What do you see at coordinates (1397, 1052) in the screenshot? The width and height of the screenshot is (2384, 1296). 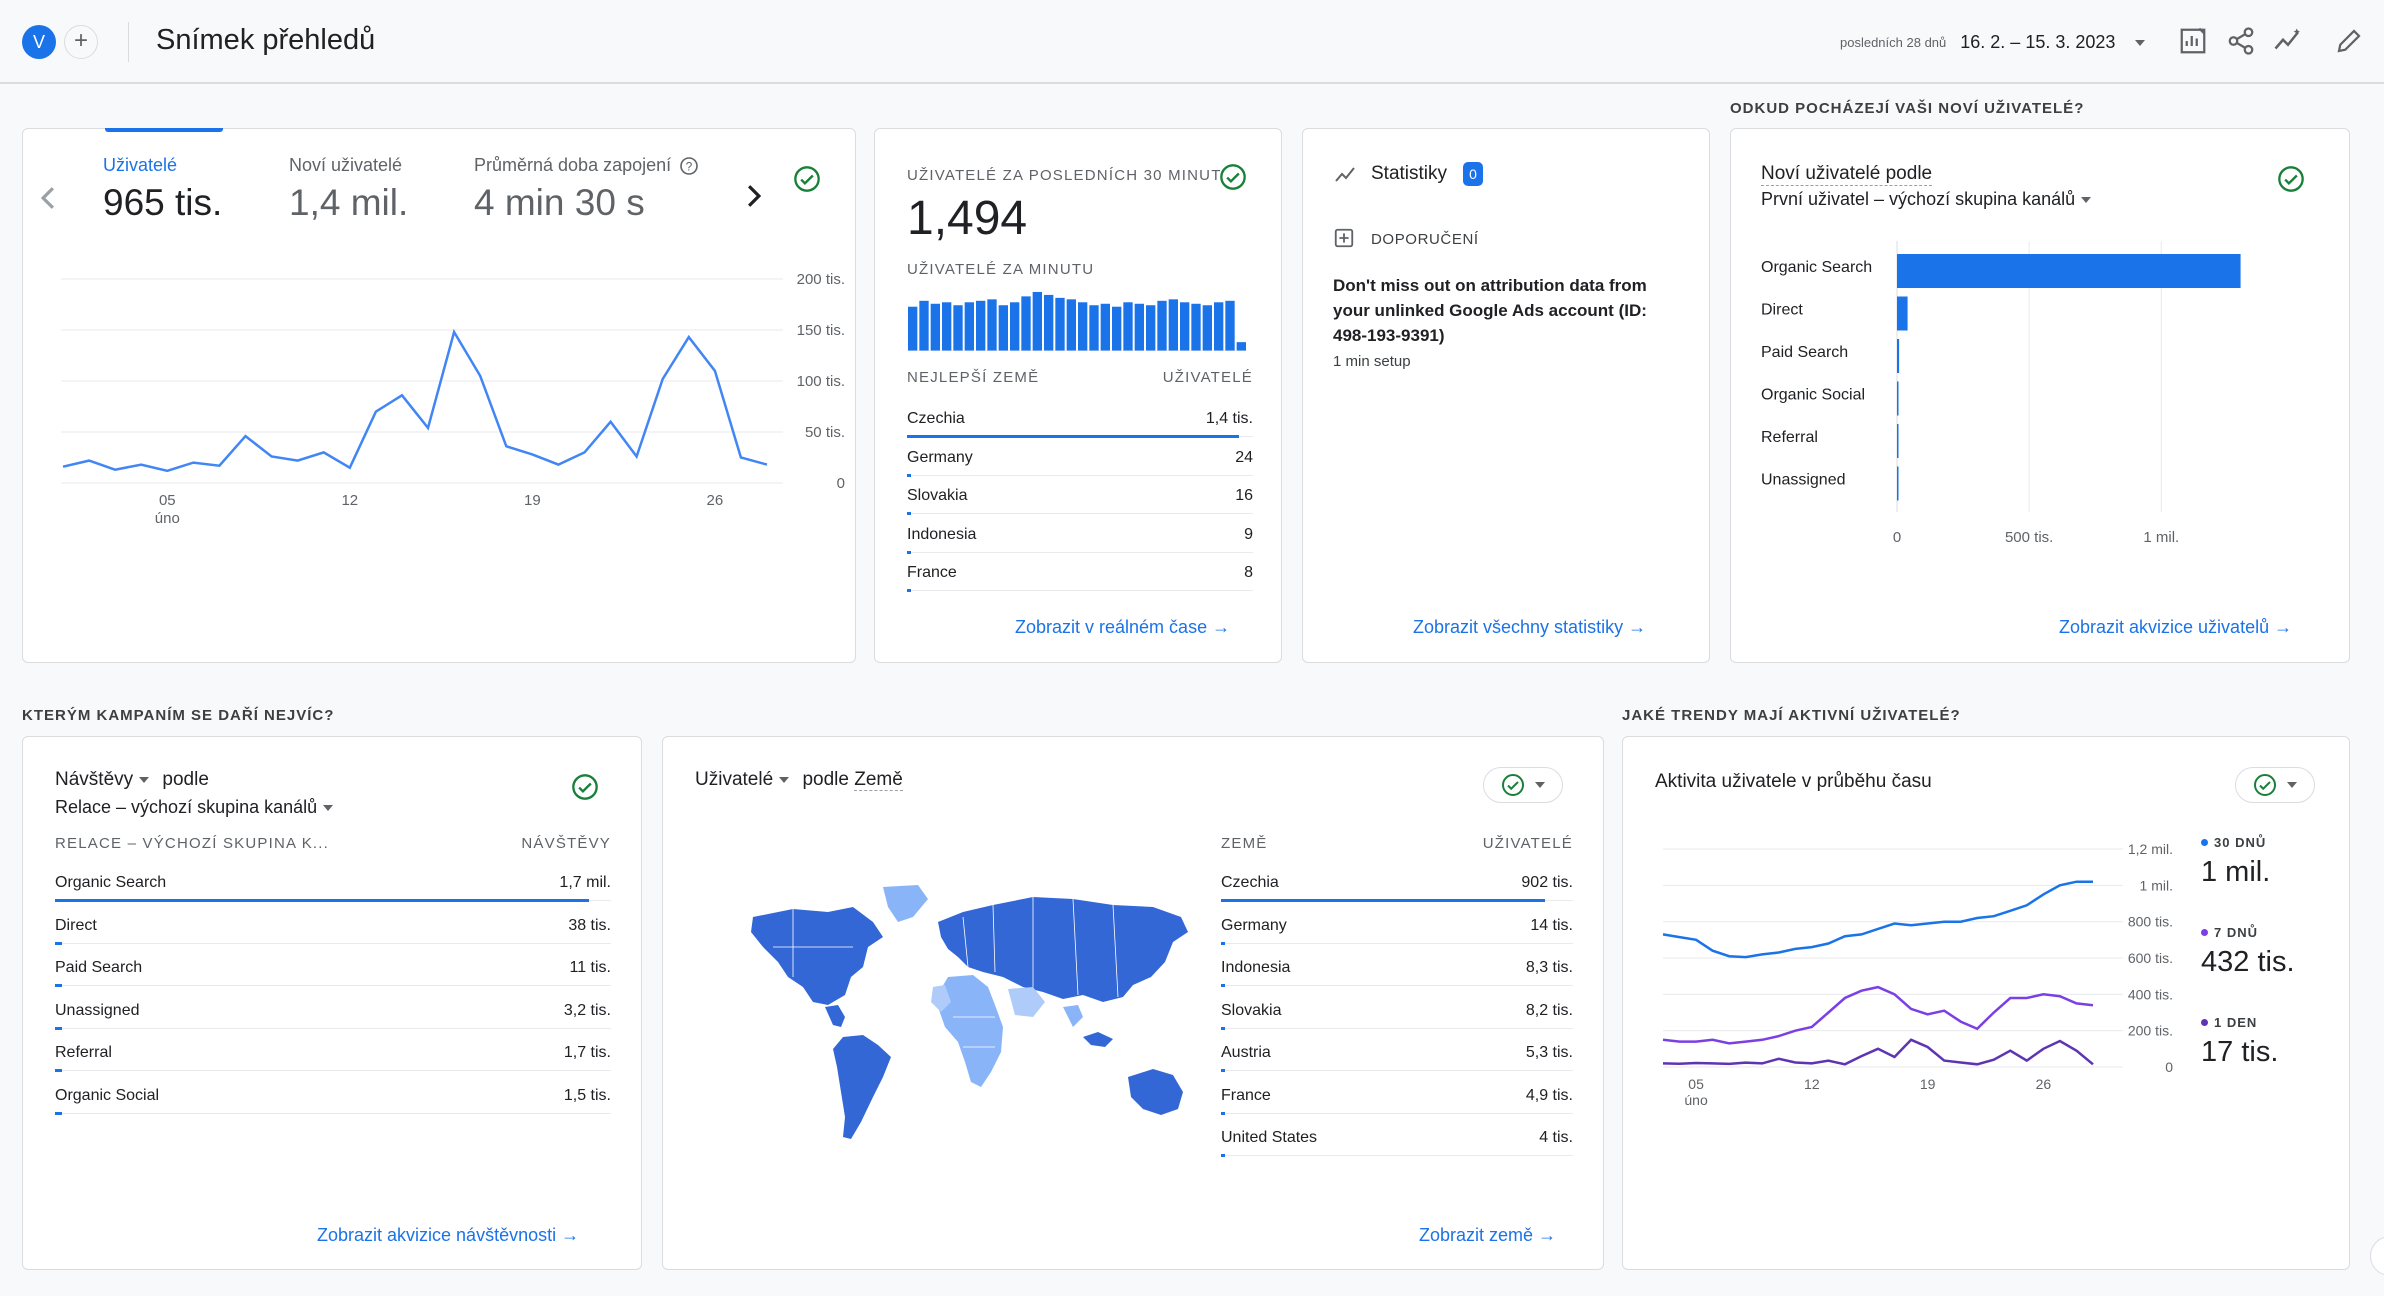 I see `table-row: Austria 5,3 tis.` at bounding box center [1397, 1052].